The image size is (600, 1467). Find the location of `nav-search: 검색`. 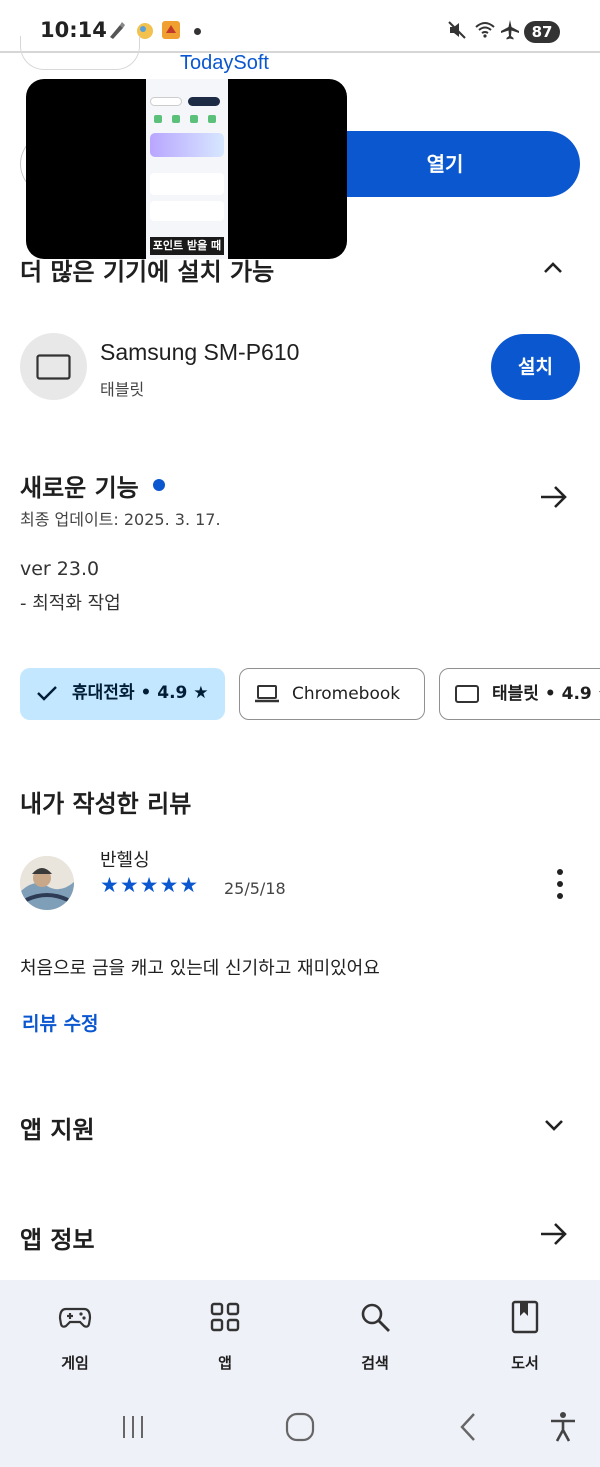

nav-search: 검색 is located at coordinates (375, 1333).